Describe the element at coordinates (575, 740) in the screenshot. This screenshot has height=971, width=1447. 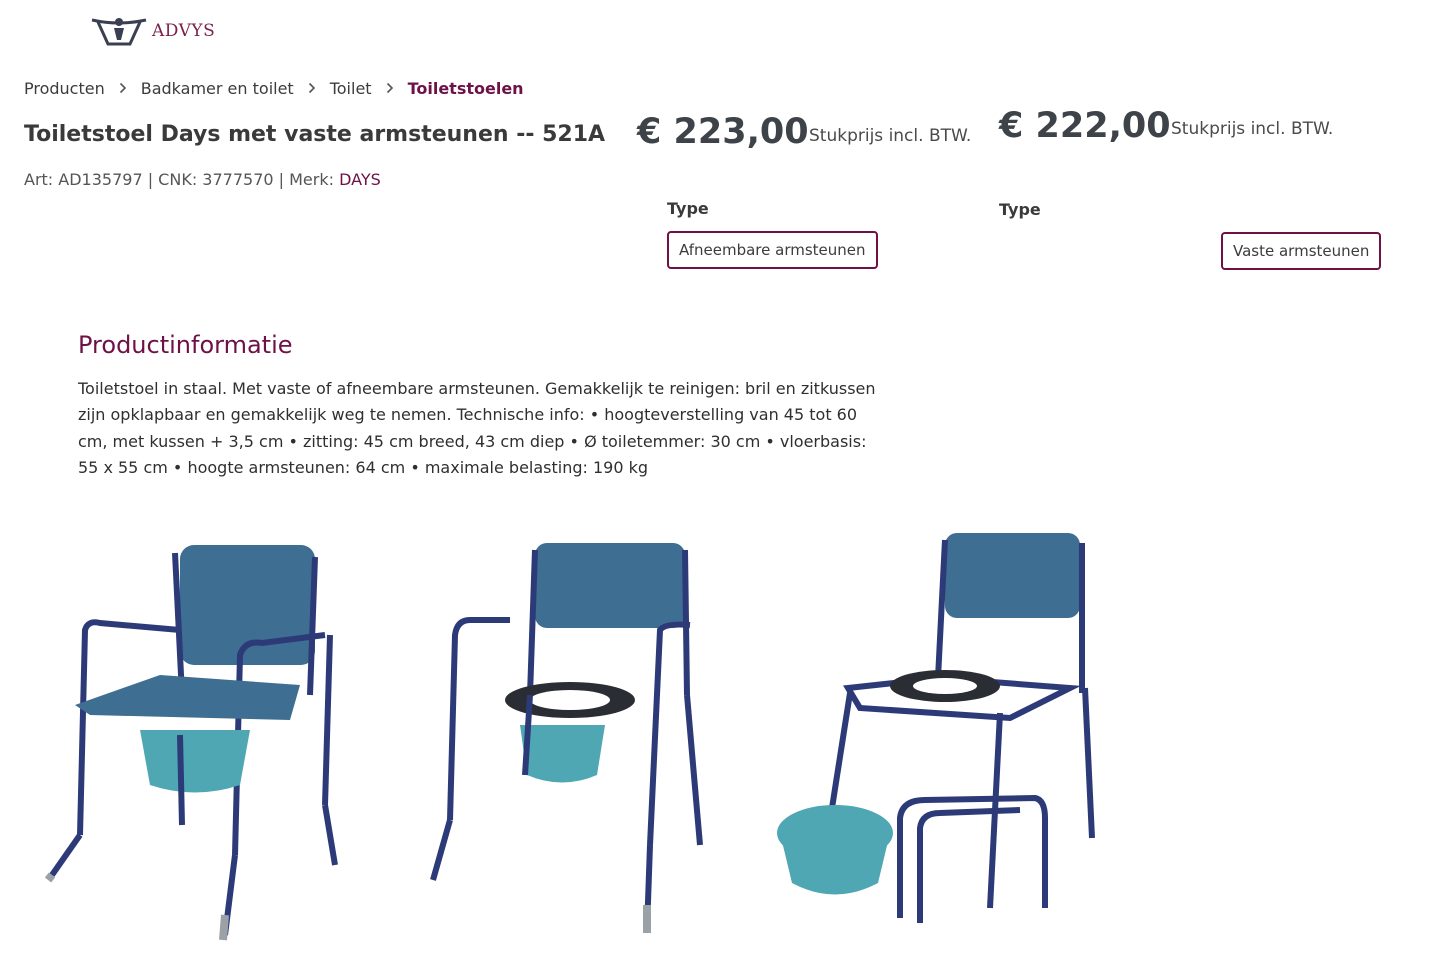
I see `product-image-chair-open-seat` at that location.